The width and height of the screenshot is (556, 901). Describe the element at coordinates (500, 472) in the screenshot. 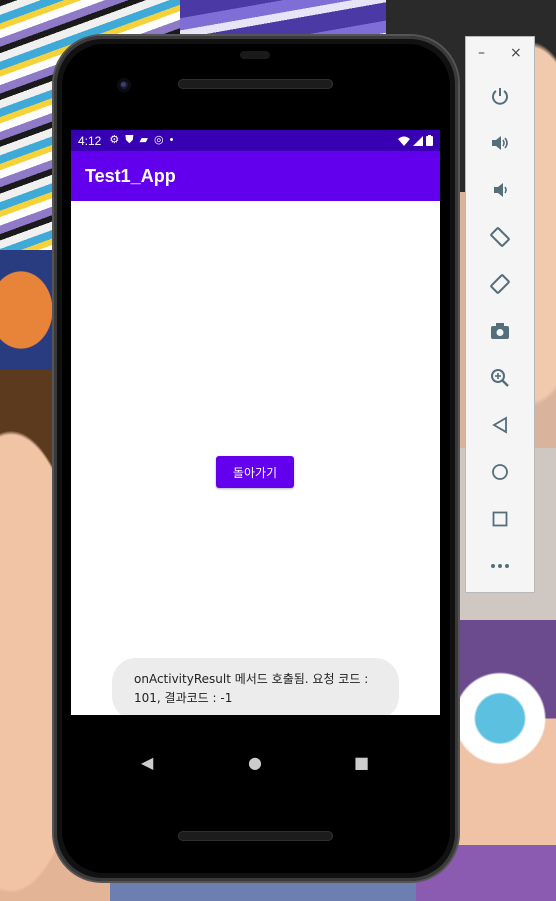

I see `home-icon` at that location.